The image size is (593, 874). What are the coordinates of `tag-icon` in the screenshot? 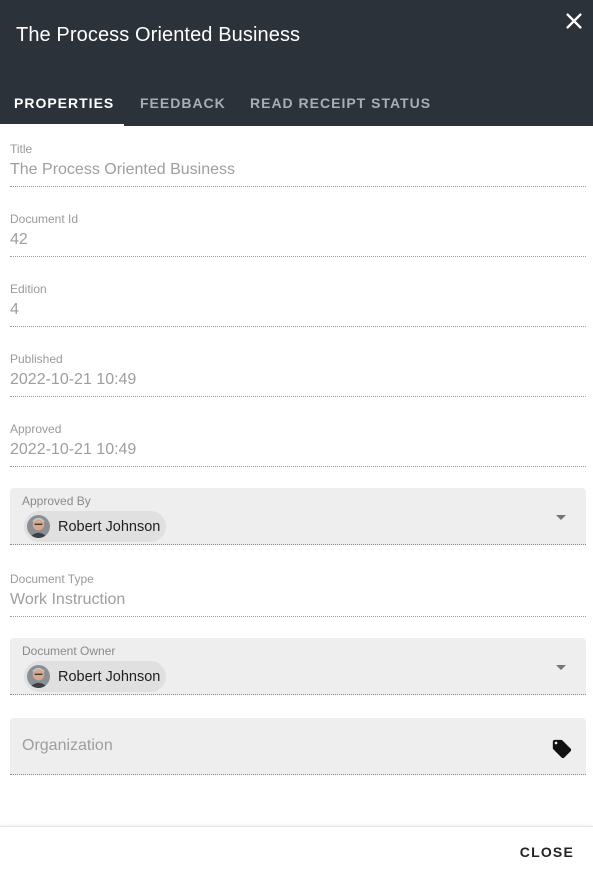 It's located at (562, 749).